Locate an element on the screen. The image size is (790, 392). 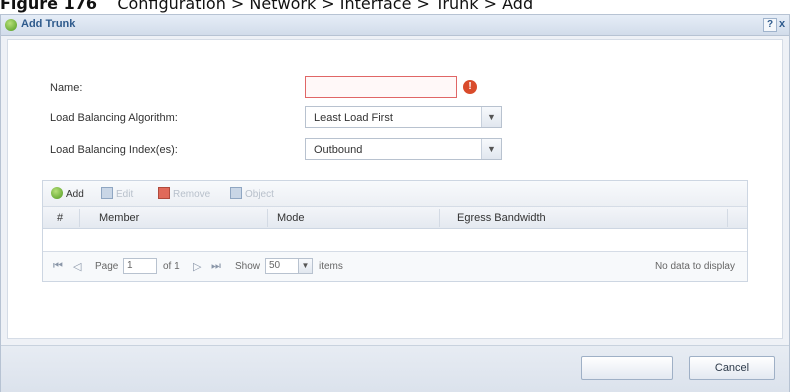
remove-icon is located at coordinates (164, 193).